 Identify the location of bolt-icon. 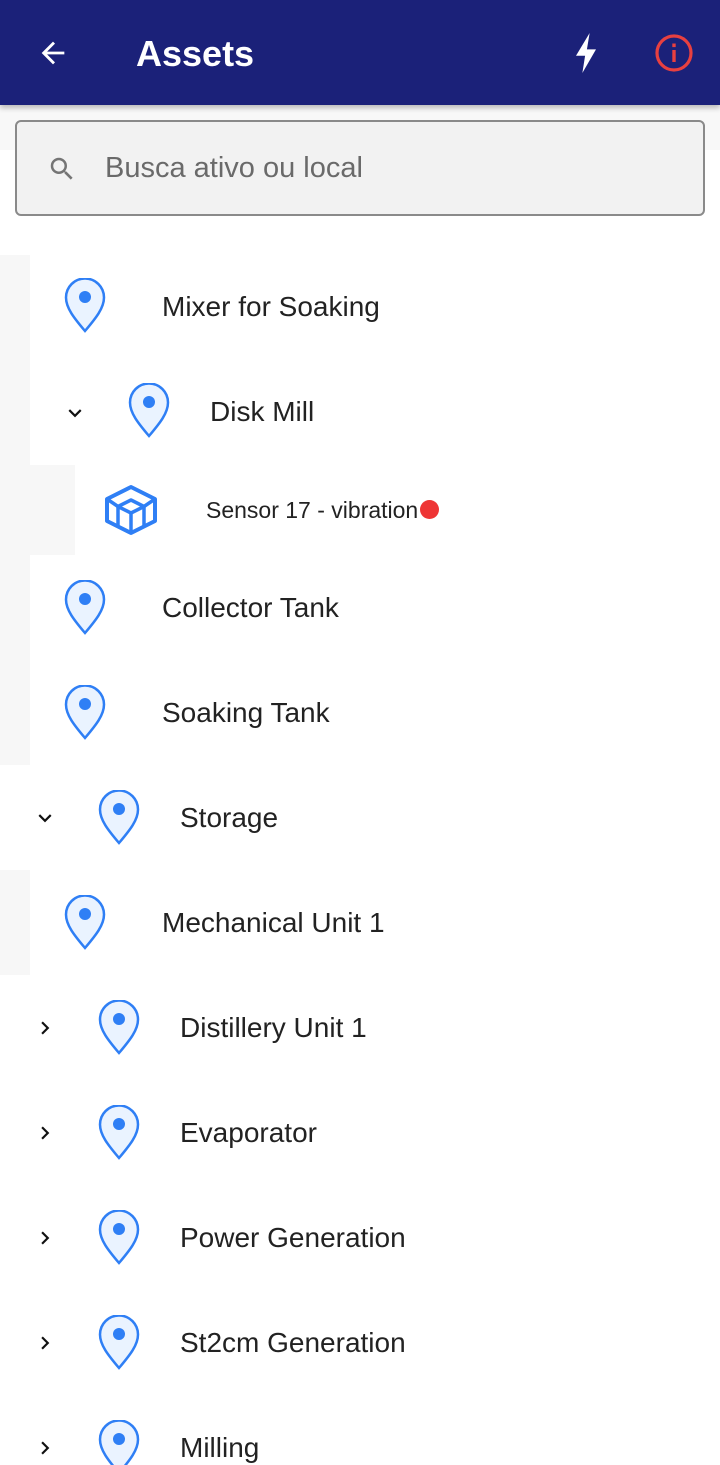
(586, 53).